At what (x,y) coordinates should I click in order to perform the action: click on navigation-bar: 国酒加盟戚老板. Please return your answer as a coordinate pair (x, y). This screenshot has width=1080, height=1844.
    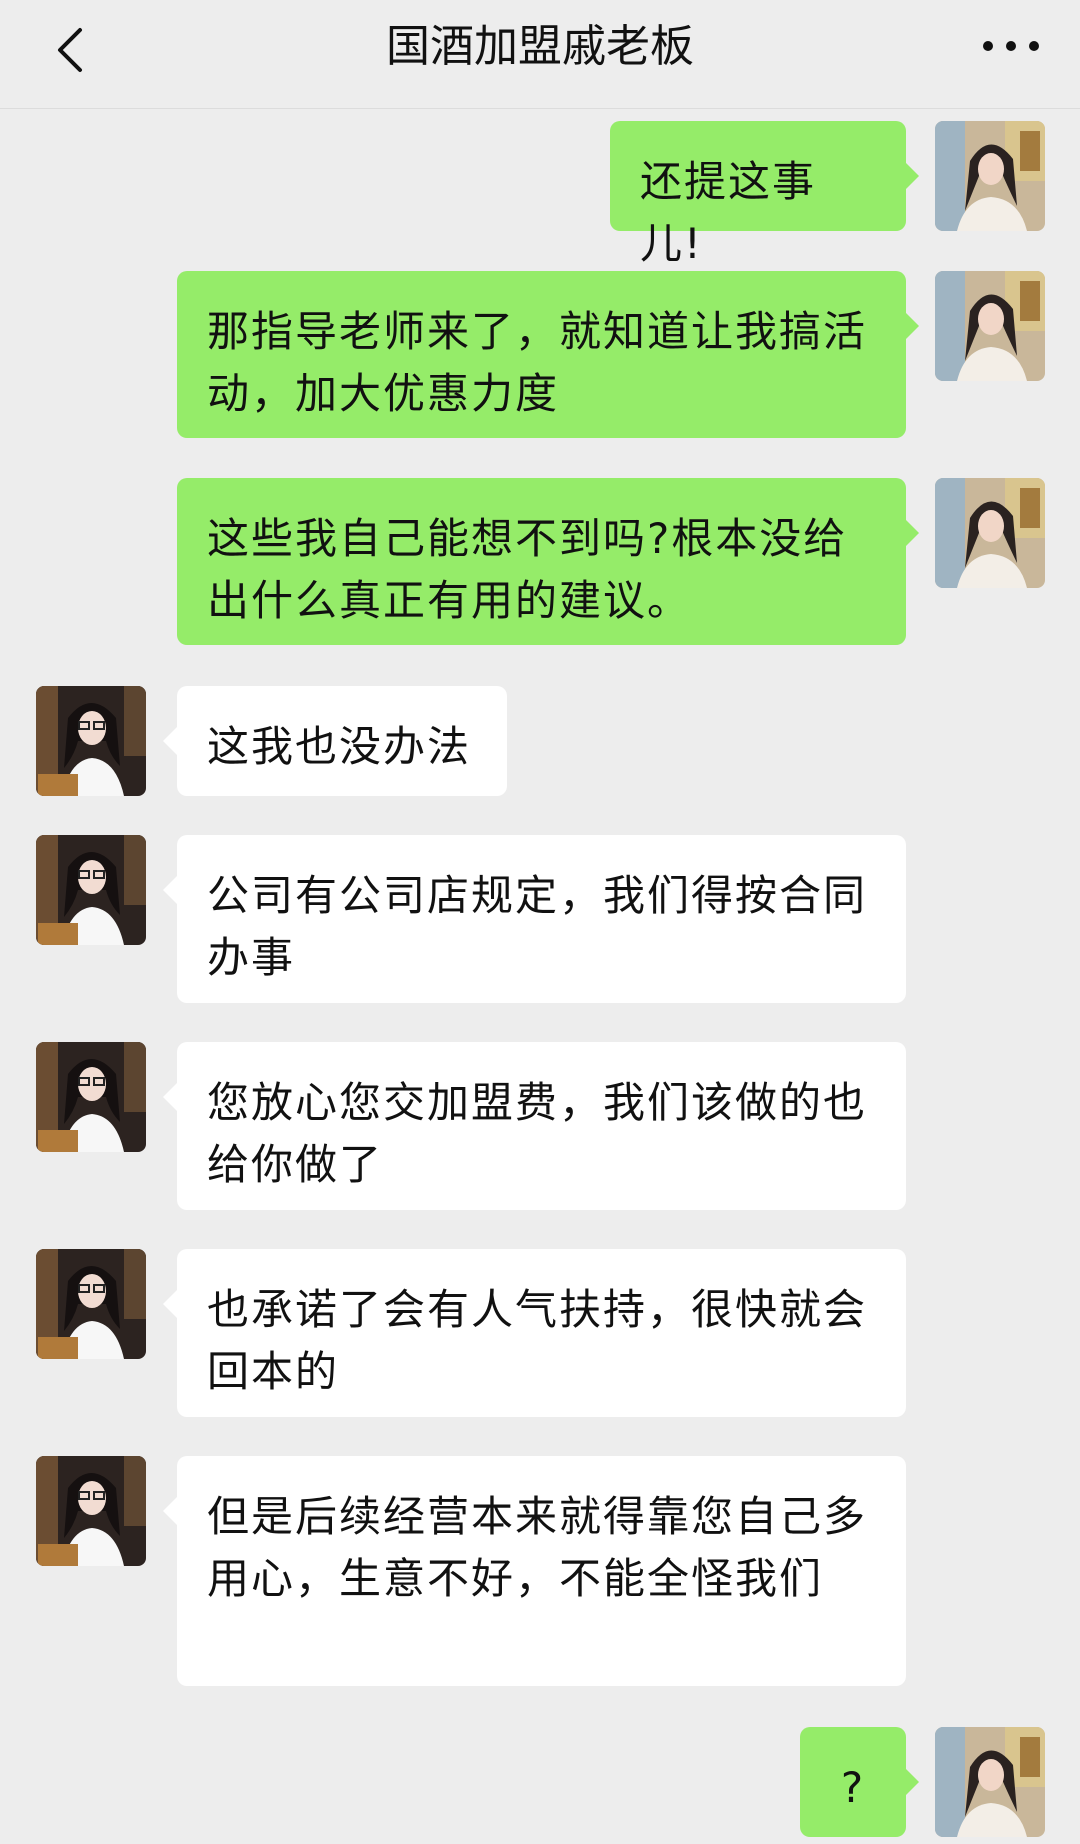
    Looking at the image, I should click on (540, 54).